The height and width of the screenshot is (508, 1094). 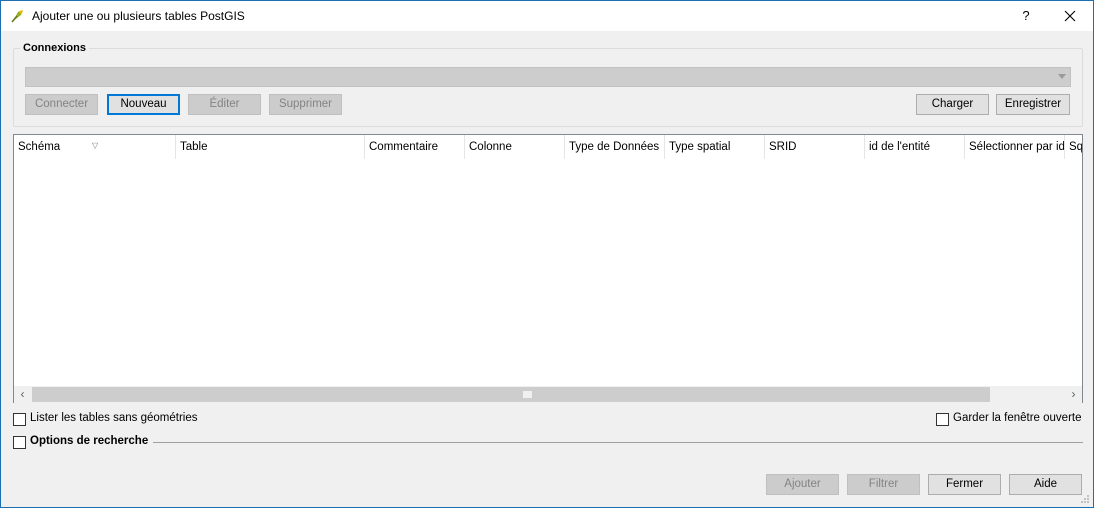 What do you see at coordinates (515, 147) in the screenshot?
I see `column-header-column: Colonne` at bounding box center [515, 147].